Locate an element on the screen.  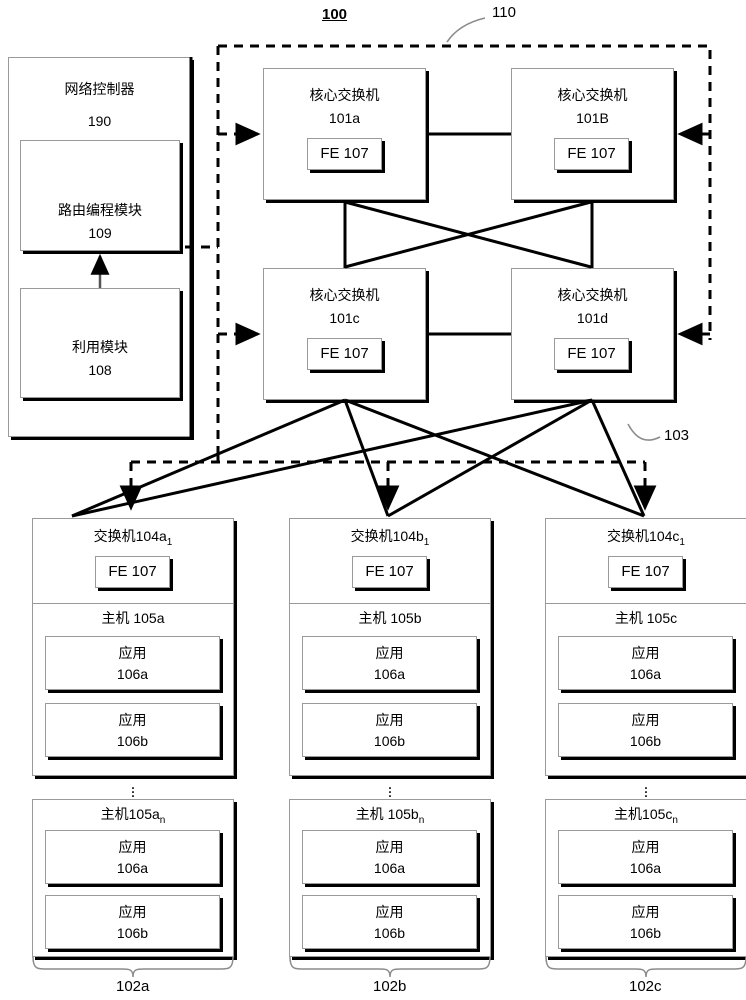
routing-programming-module-ref: 109 is located at coordinates (100, 233).